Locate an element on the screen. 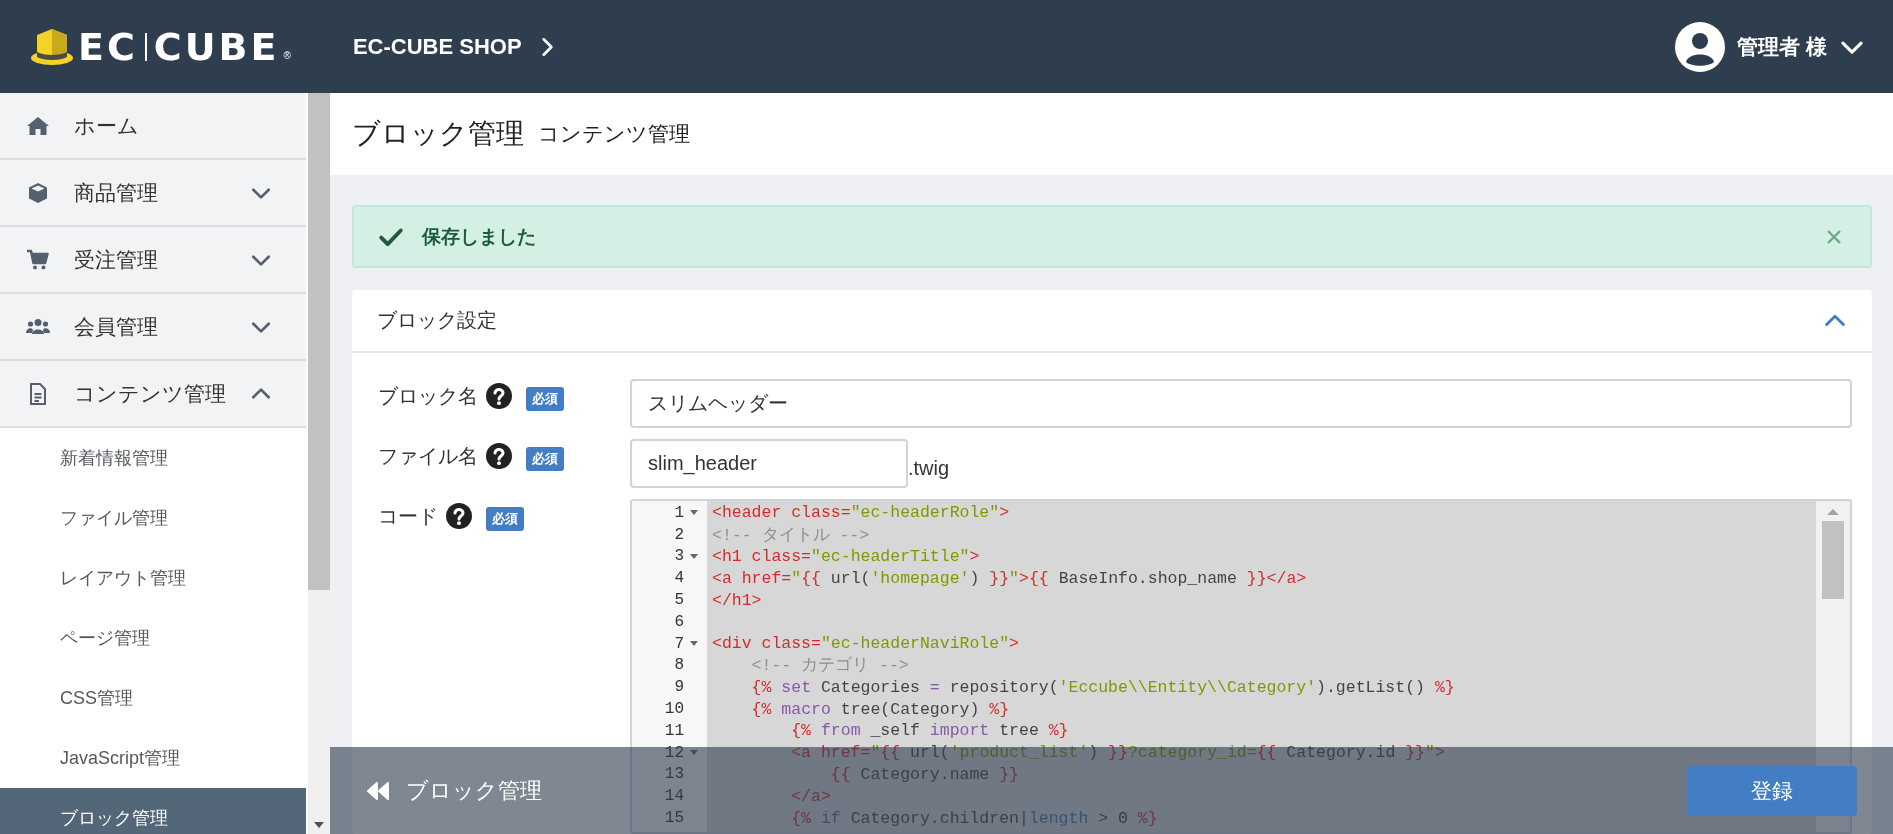 This screenshot has width=1893, height=834. code-line: {% from _self import tree %} is located at coordinates (929, 731).